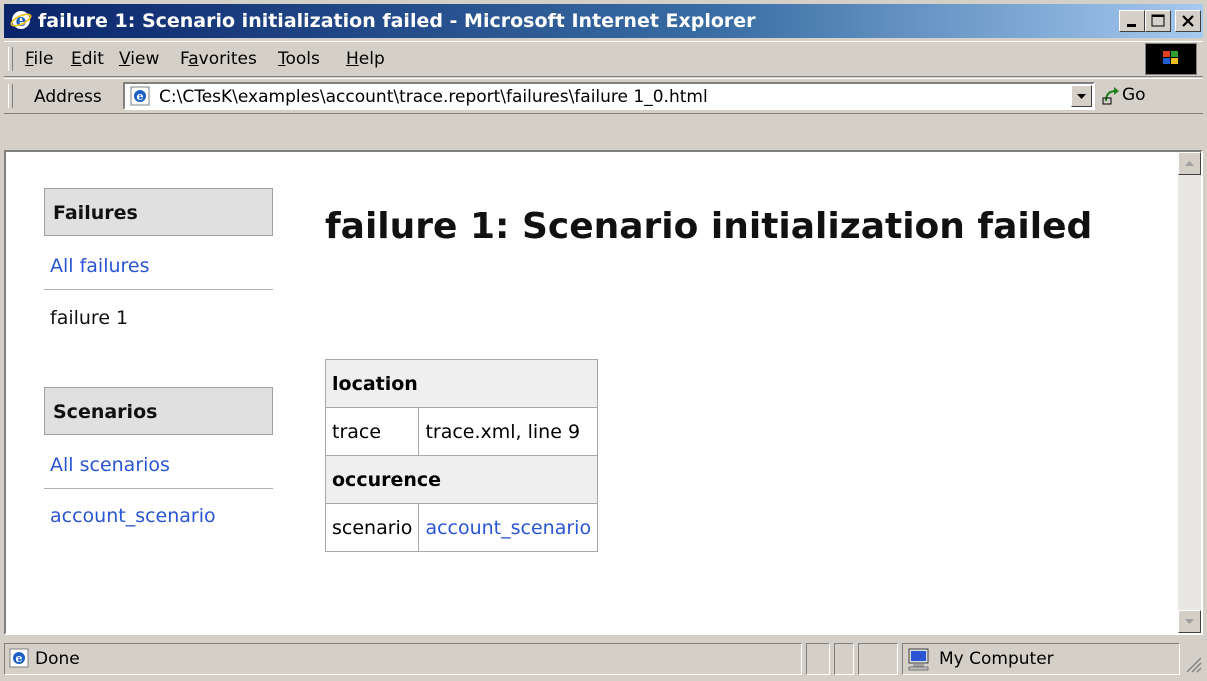 The width and height of the screenshot is (1207, 681). I want to click on vertical-scrollbar, so click(1189, 392).